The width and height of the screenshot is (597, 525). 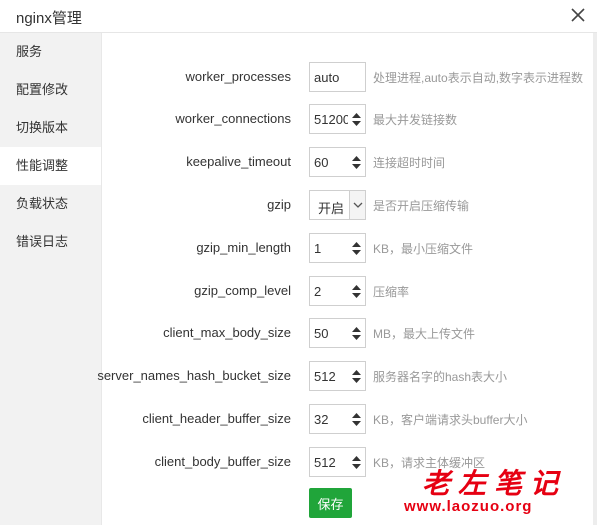 I want to click on worker-processes-input, so click(x=337, y=77).